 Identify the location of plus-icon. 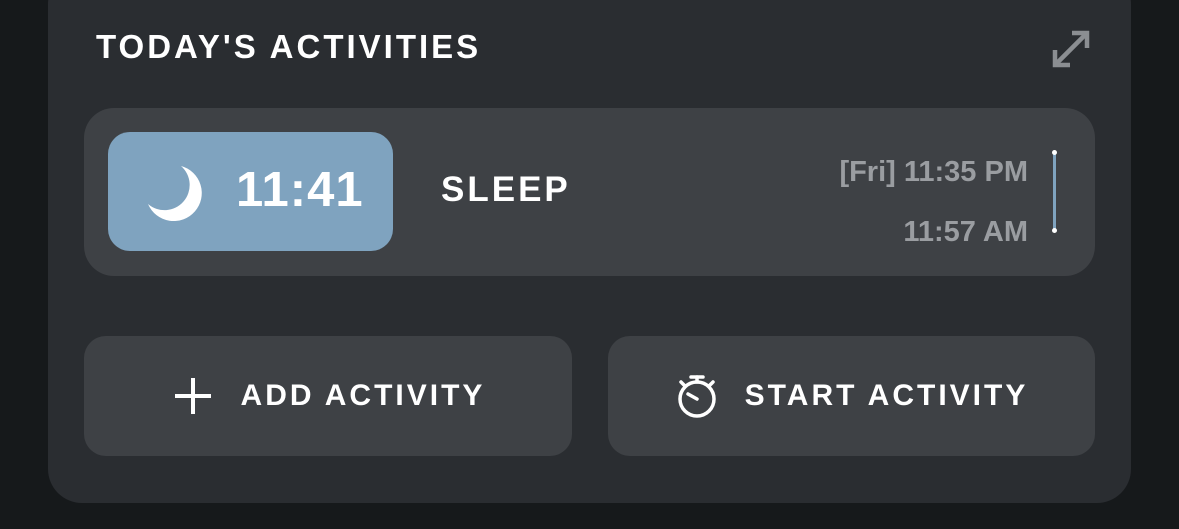
(193, 396).